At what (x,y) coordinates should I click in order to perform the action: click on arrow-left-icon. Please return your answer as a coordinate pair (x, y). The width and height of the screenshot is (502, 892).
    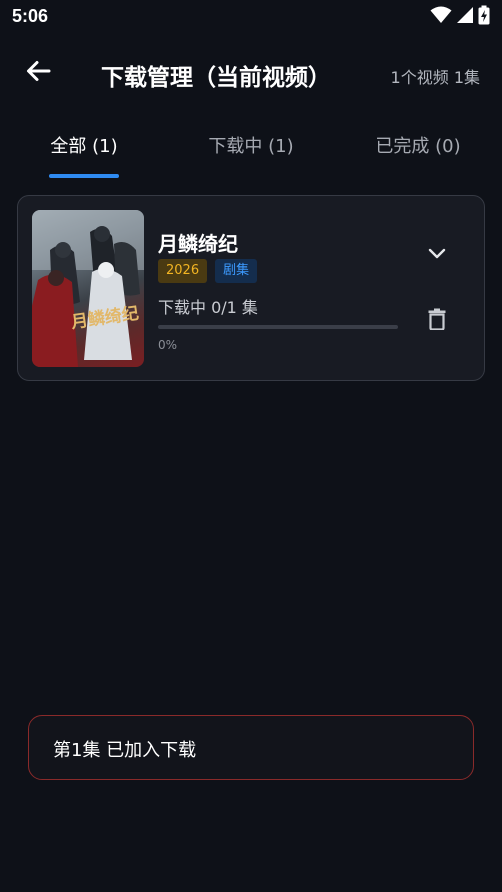
    Looking at the image, I should click on (38, 73).